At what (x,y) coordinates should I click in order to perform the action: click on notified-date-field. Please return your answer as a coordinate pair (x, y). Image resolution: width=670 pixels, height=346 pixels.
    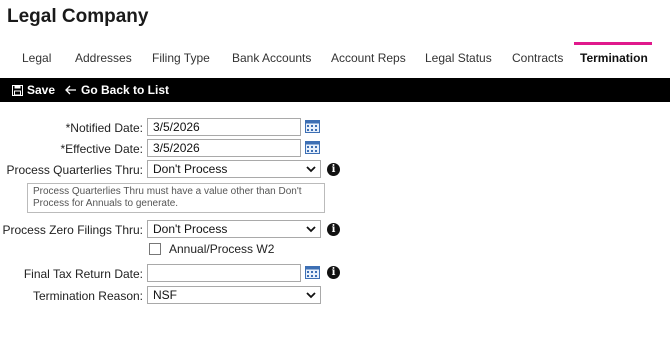
    Looking at the image, I should click on (224, 127).